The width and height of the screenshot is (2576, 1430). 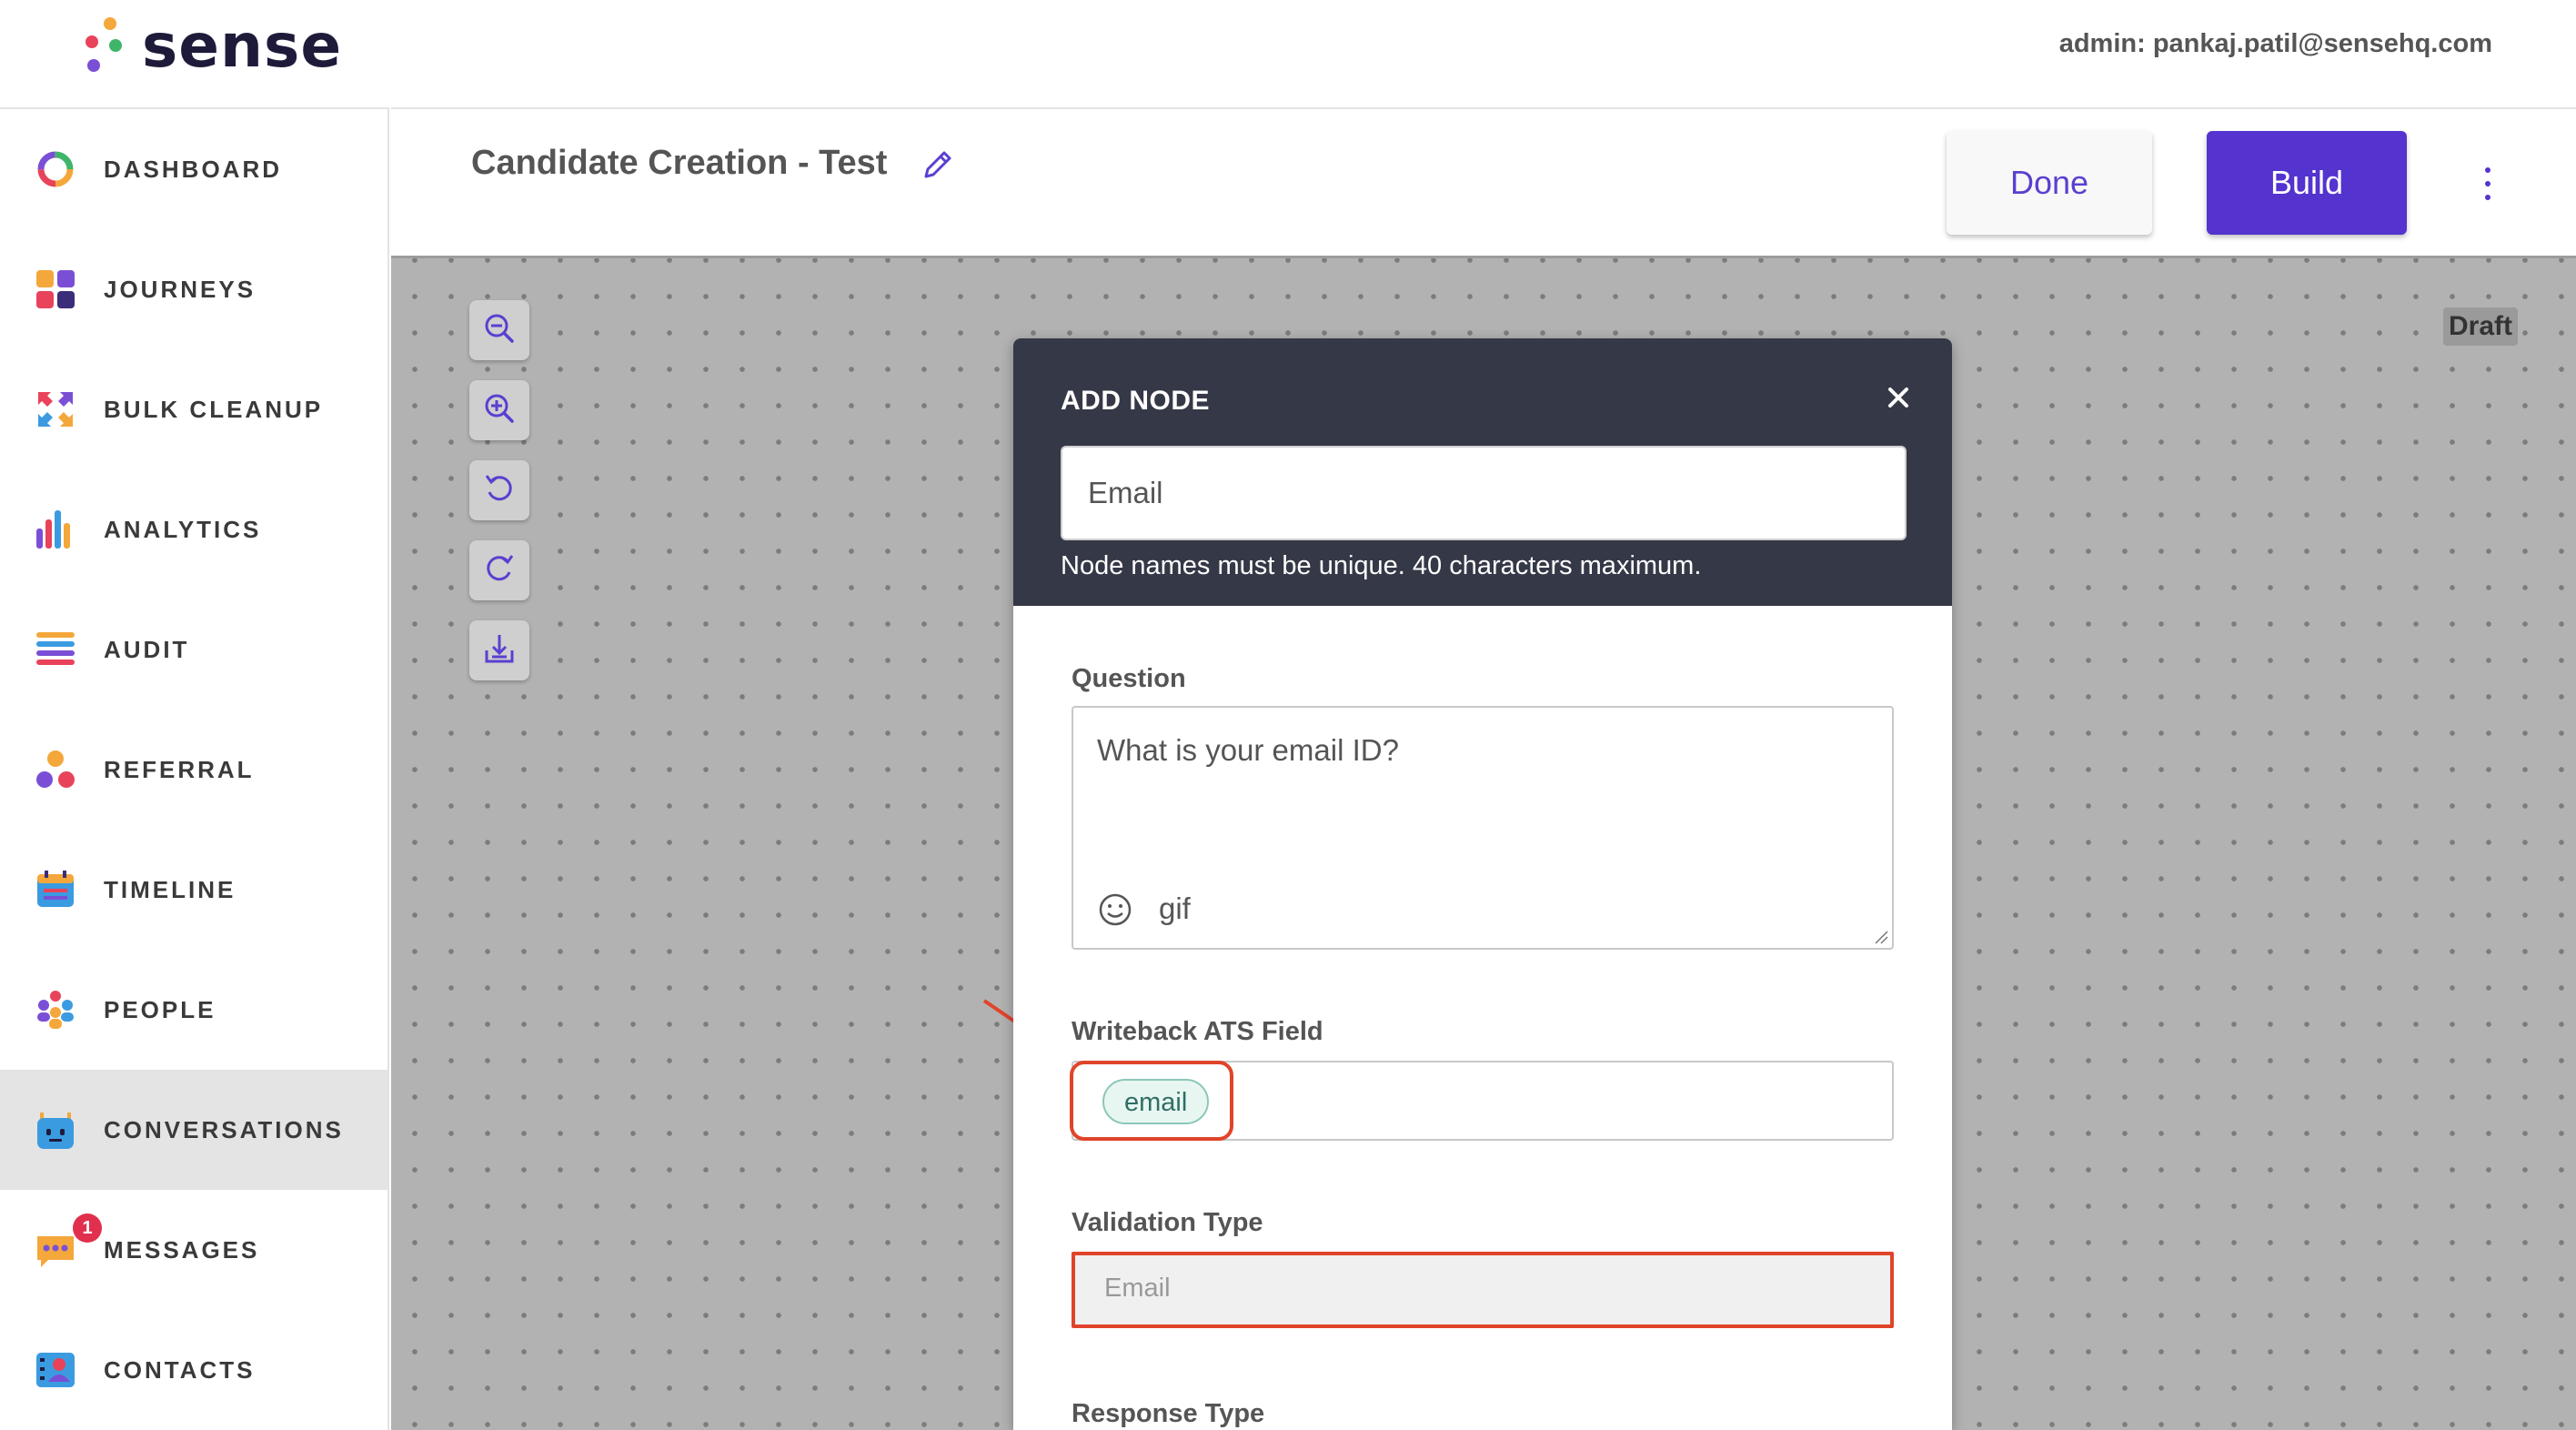 I want to click on journeys-grid-icon, so click(x=55, y=289).